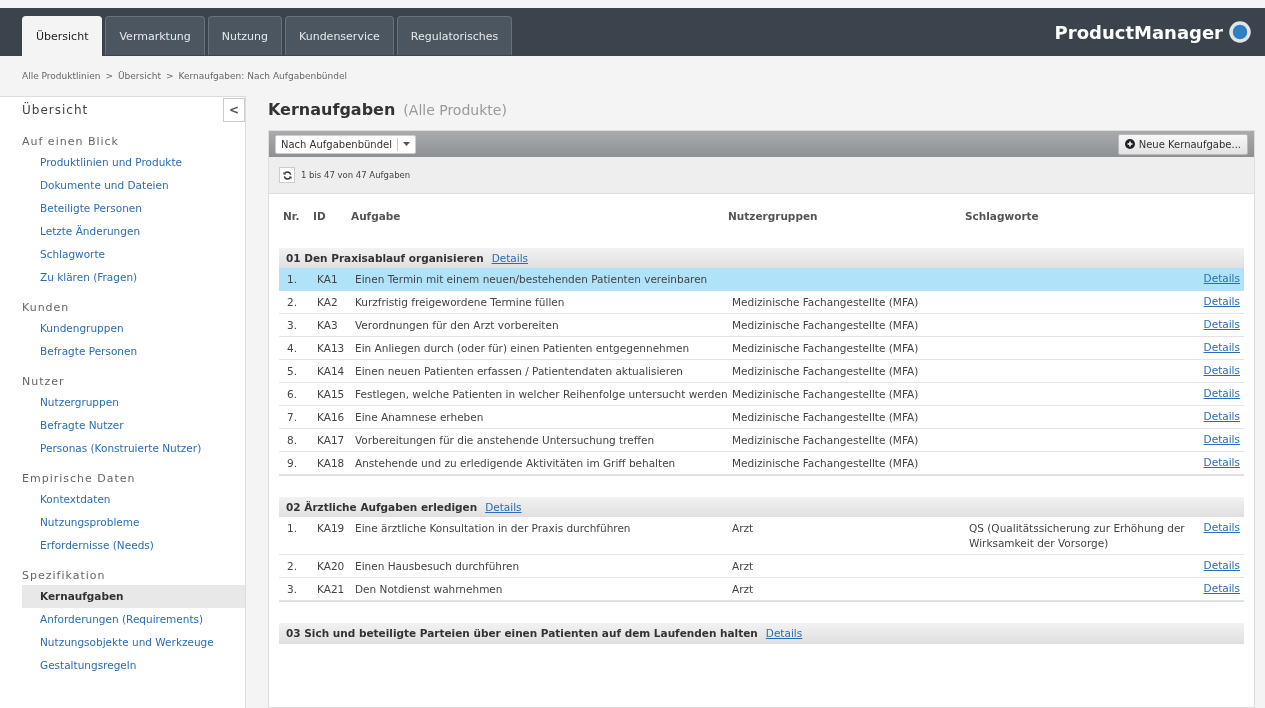  I want to click on table-cell-text: Einen Hausbesuch durchführen, so click(438, 566).